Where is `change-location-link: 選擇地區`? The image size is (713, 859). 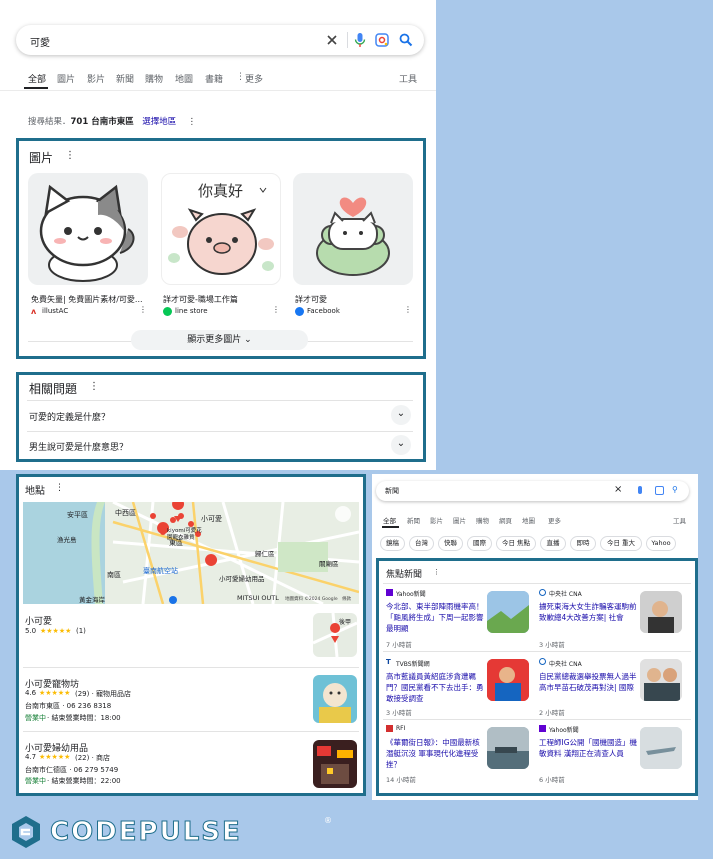
change-location-link: 選擇地區 is located at coordinates (159, 122).